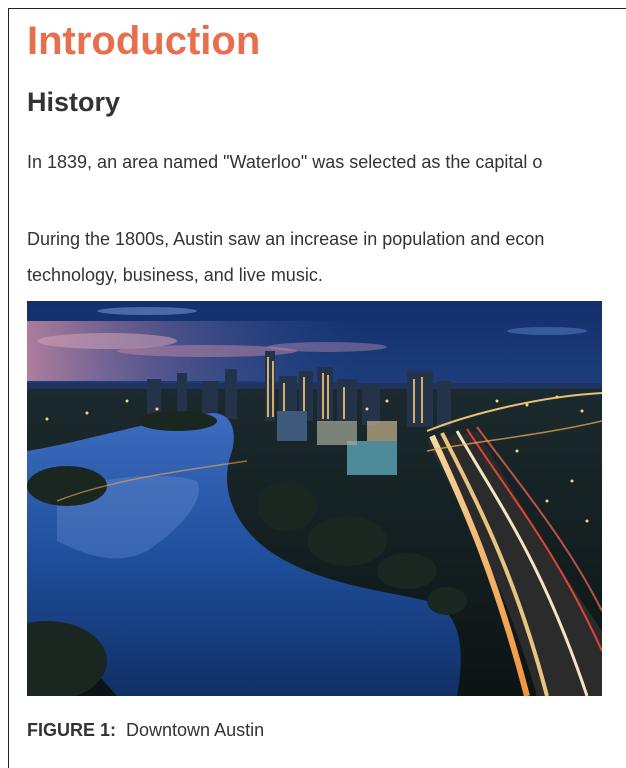  What do you see at coordinates (195, 730) in the screenshot?
I see `figure-caption-text: Downtown Austin` at bounding box center [195, 730].